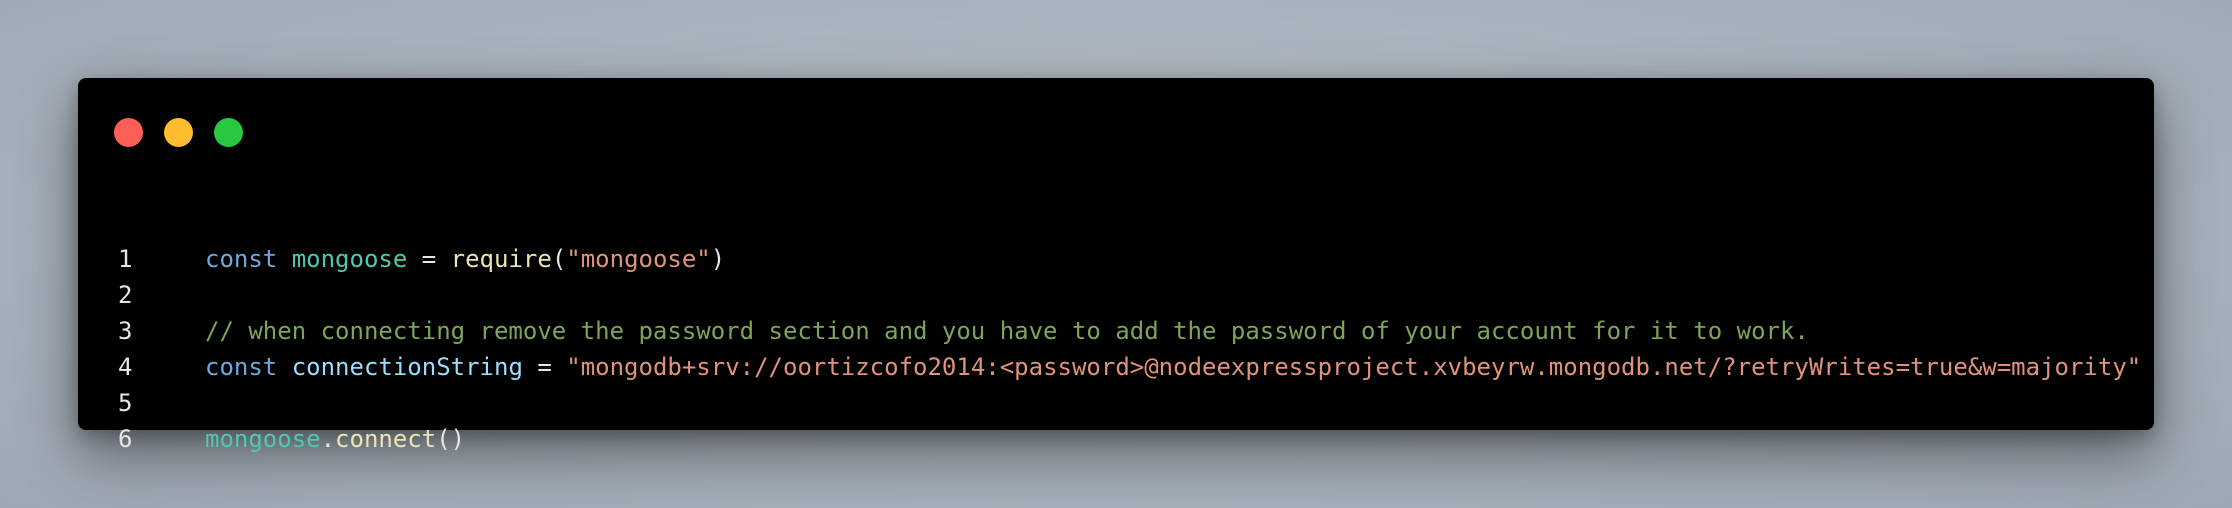 This screenshot has width=2232, height=508. What do you see at coordinates (1126, 439) in the screenshot?
I see `code-line: 6 mongoose.connect()` at bounding box center [1126, 439].